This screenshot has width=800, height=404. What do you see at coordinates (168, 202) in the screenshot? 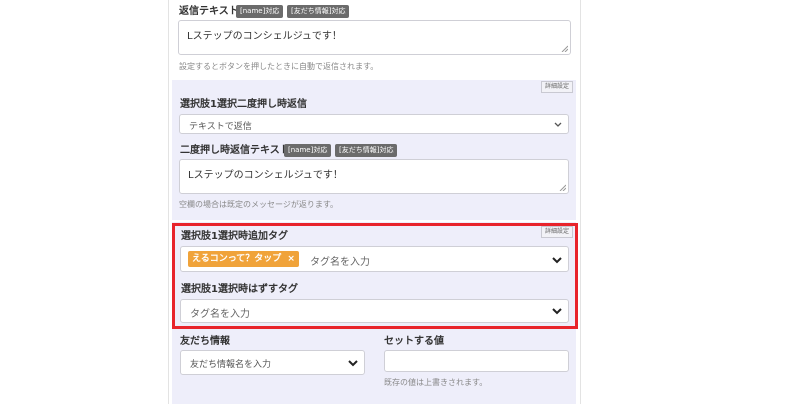
I see `content-border-left` at bounding box center [168, 202].